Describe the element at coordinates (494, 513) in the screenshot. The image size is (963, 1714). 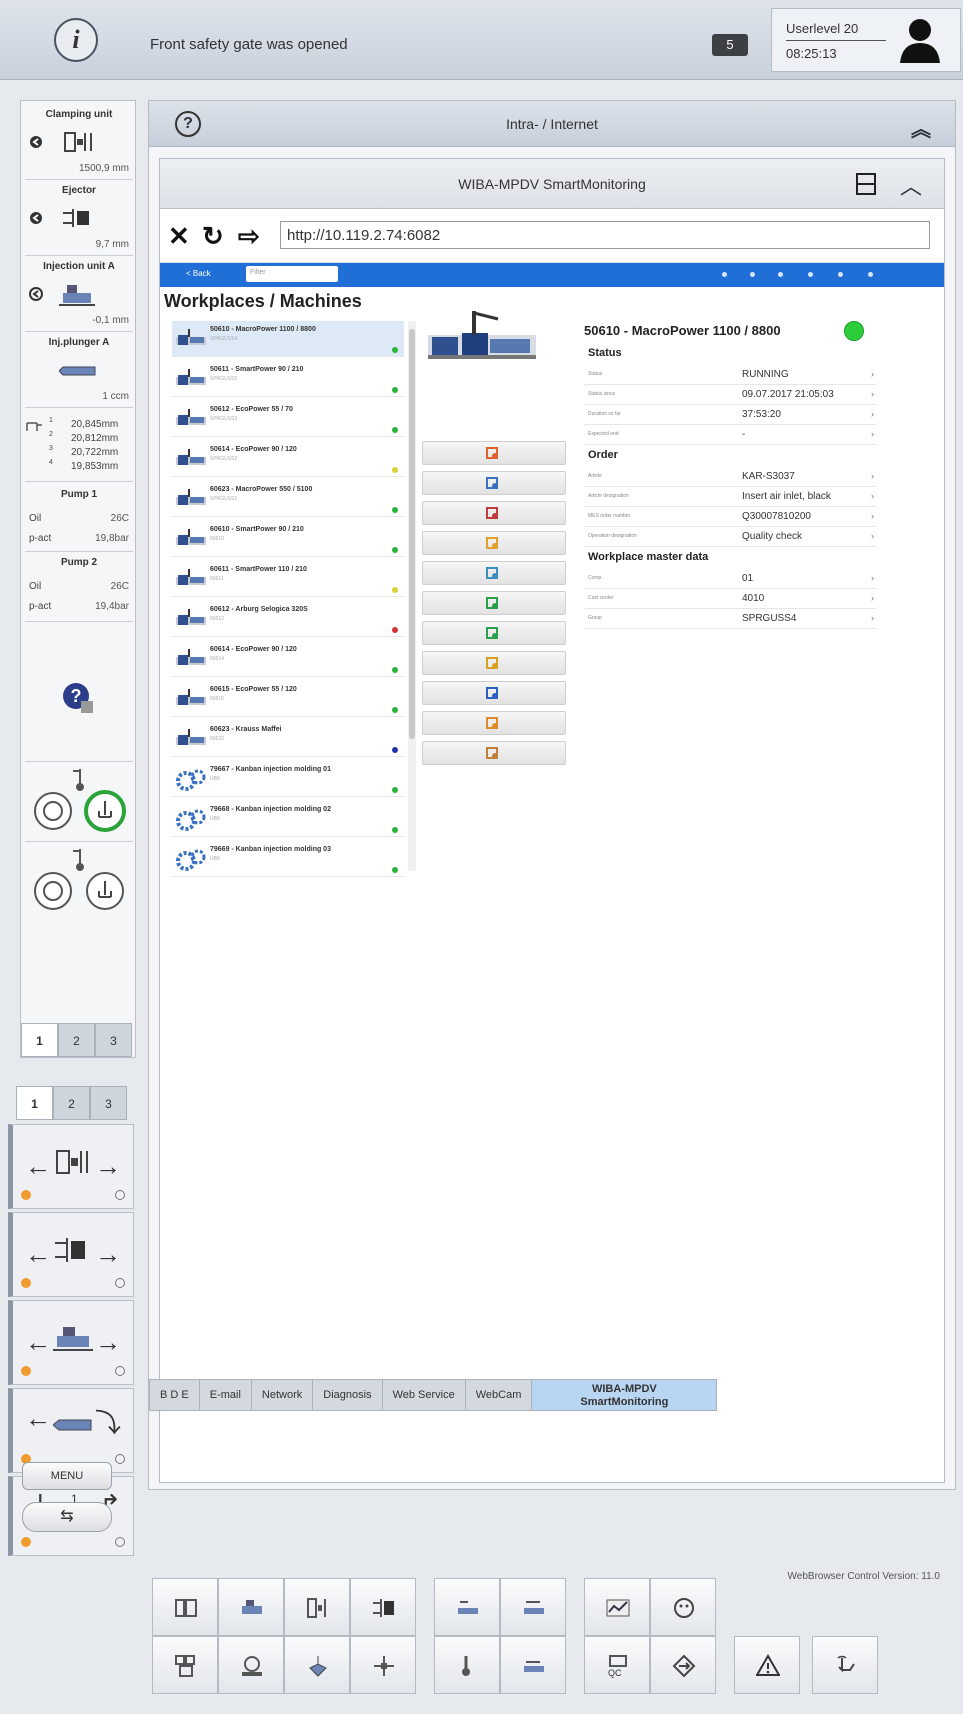
I see `report-button` at that location.